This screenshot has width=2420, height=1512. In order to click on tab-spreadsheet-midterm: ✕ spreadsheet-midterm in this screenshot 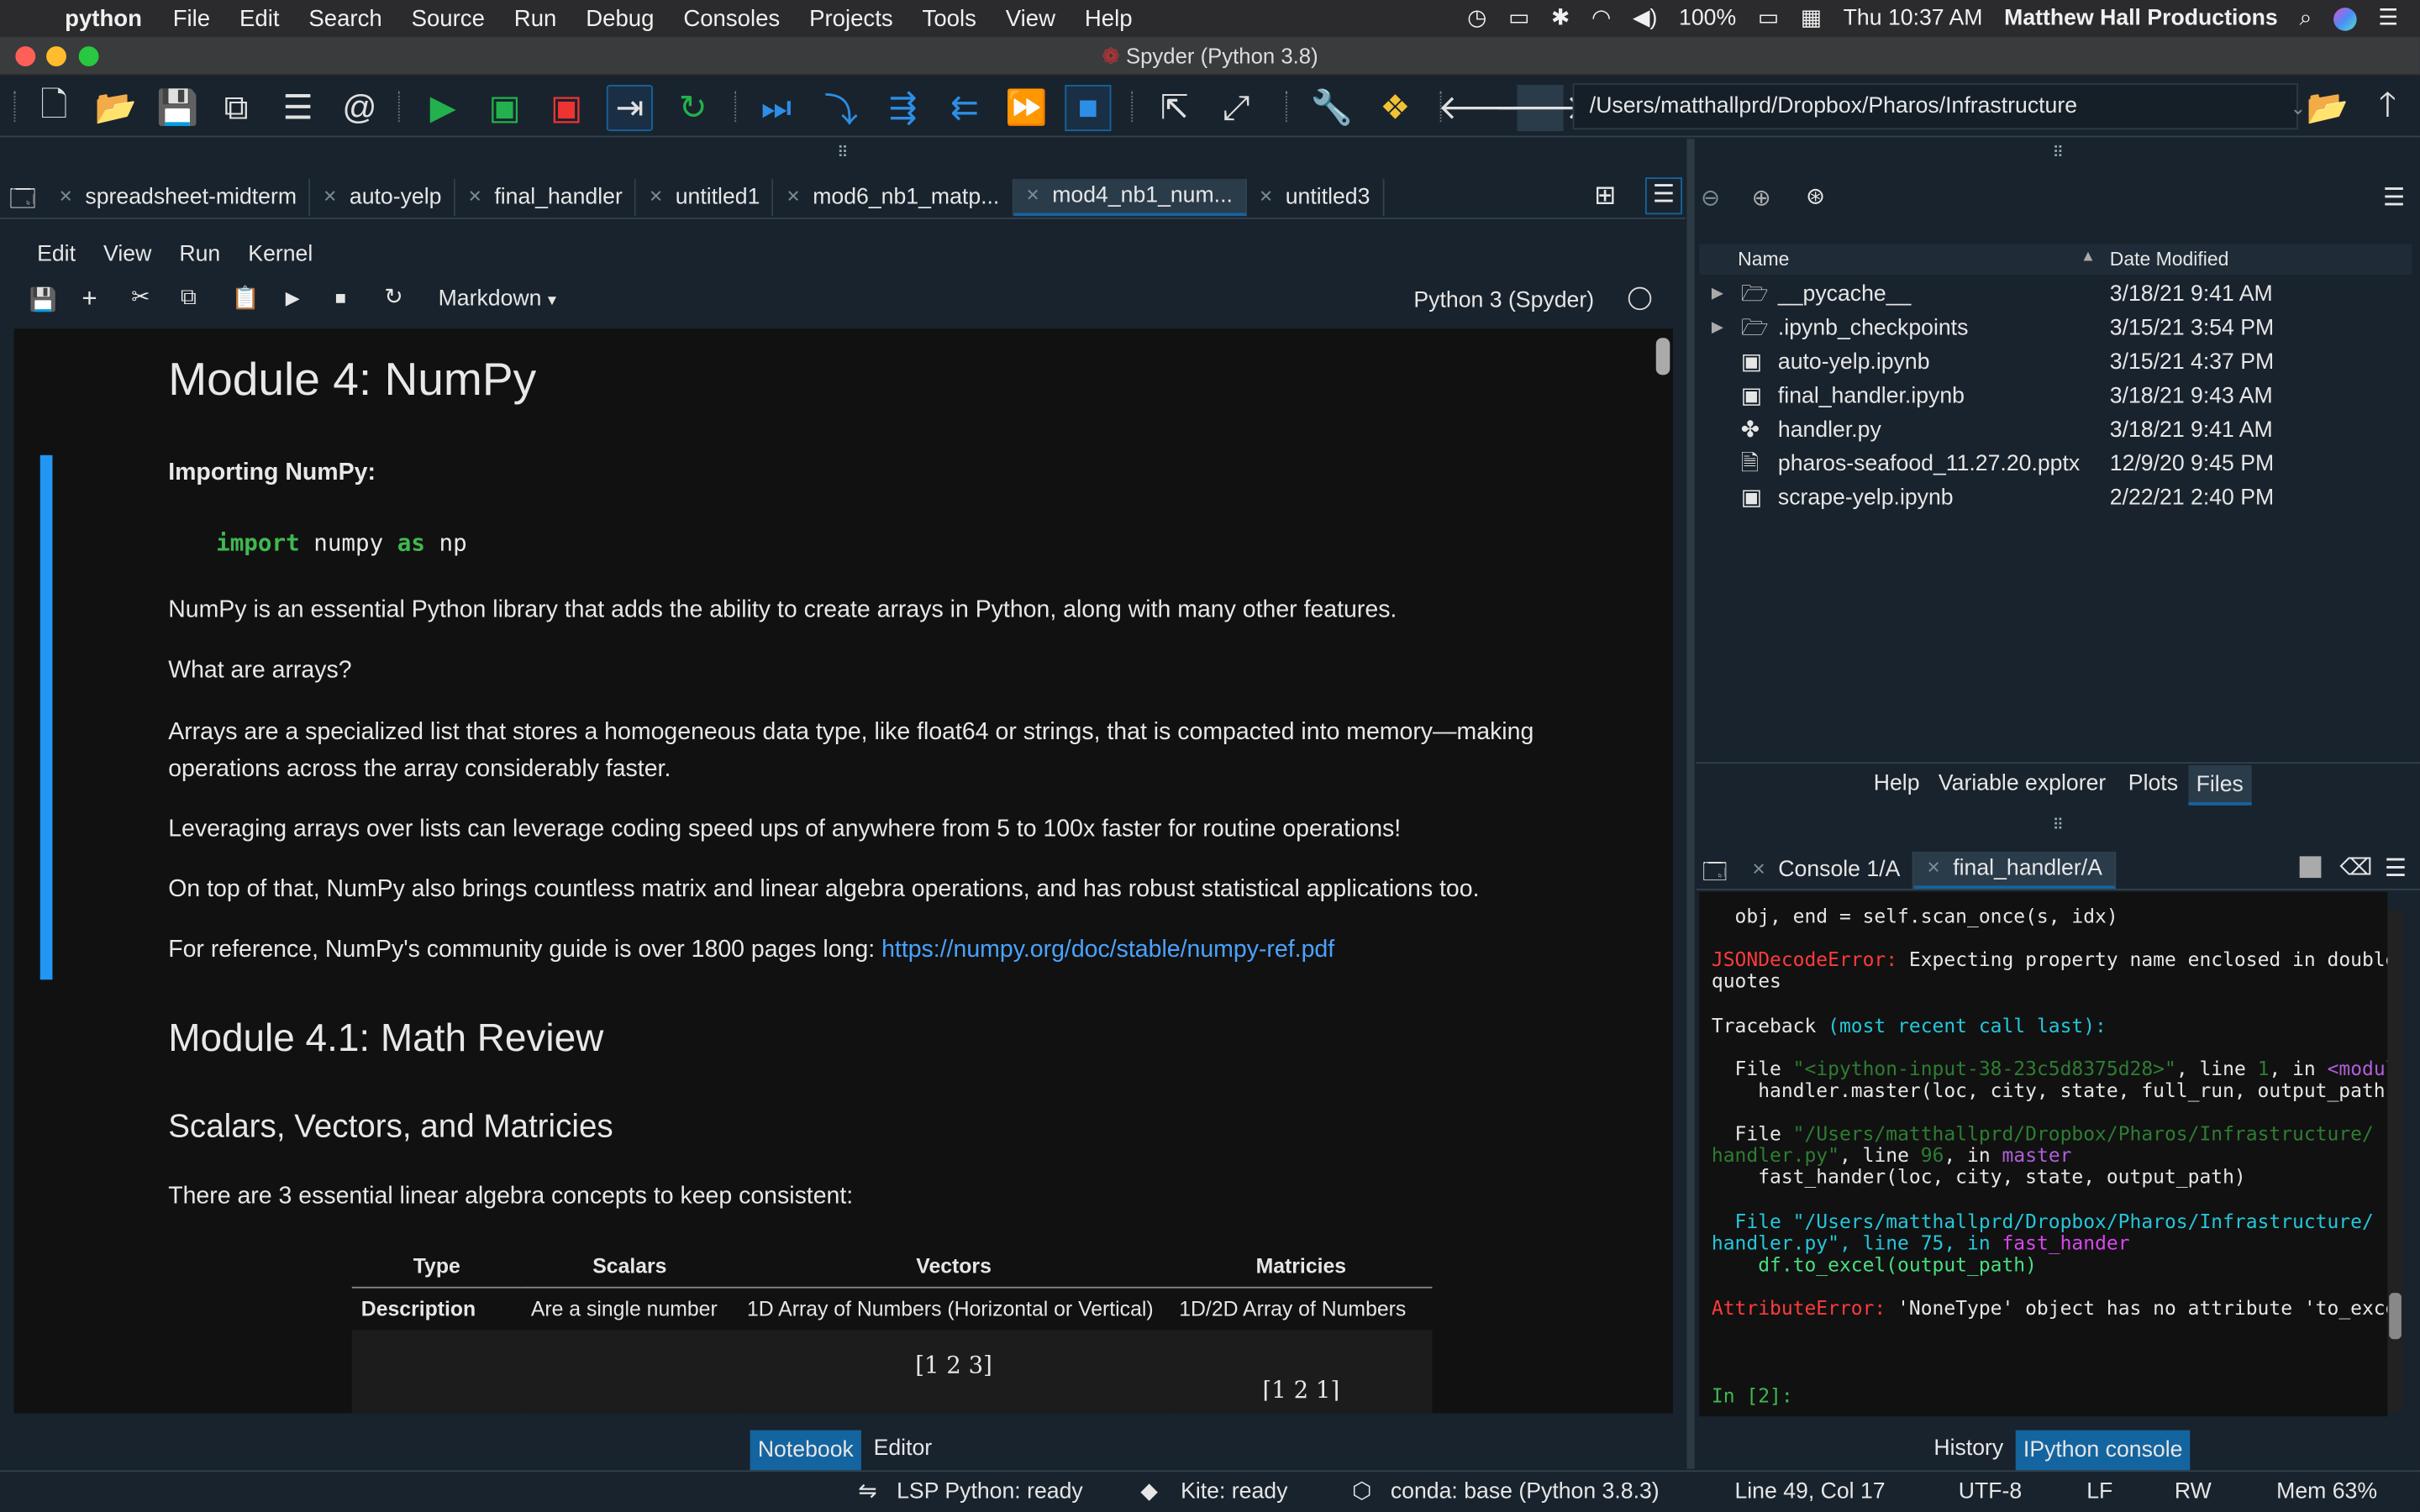, I will do `click(178, 198)`.